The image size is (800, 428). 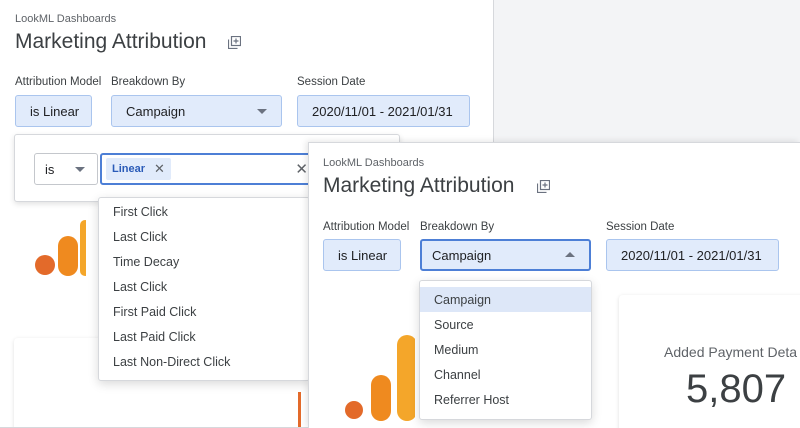 What do you see at coordinates (204, 211) in the screenshot?
I see `menu-item: First Click` at bounding box center [204, 211].